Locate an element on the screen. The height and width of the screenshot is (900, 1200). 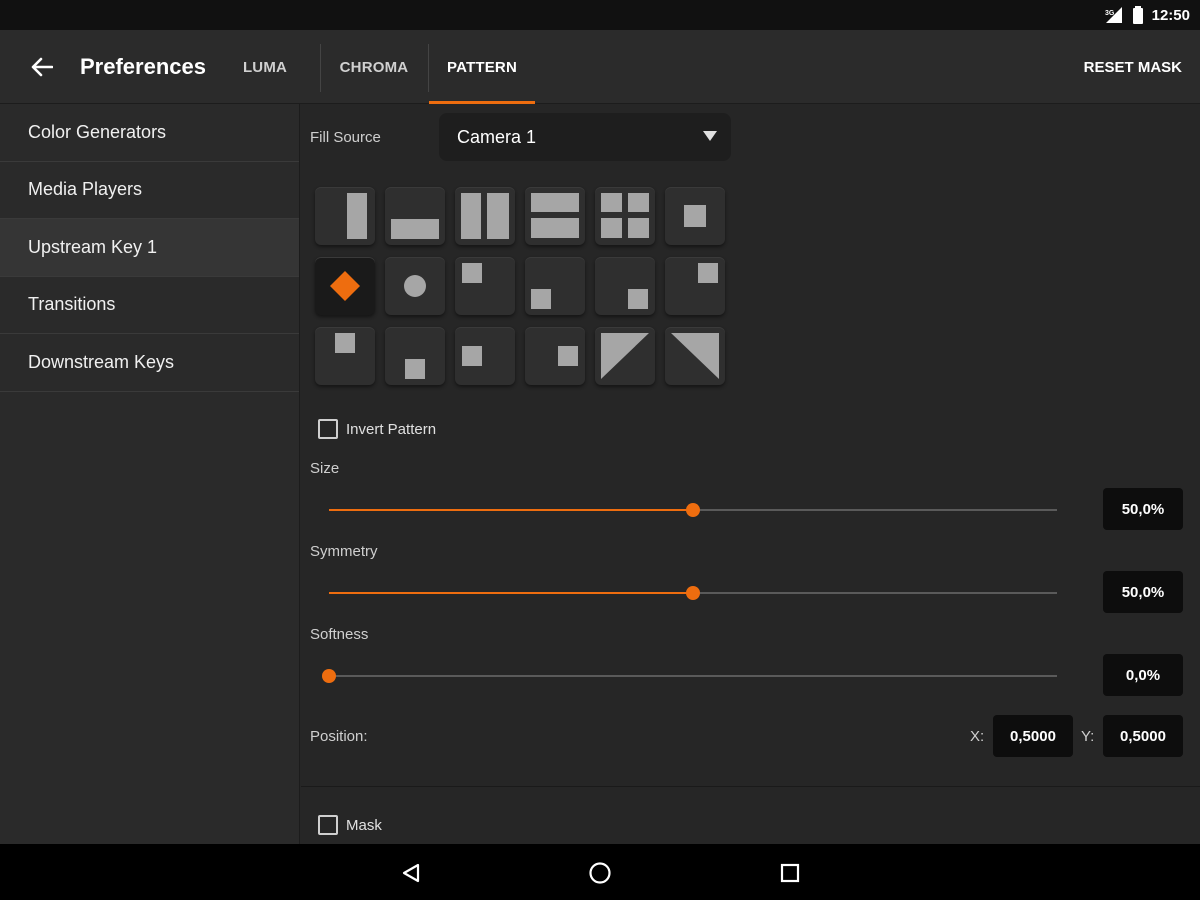
nav-recents-button is located at coordinates (790, 873).